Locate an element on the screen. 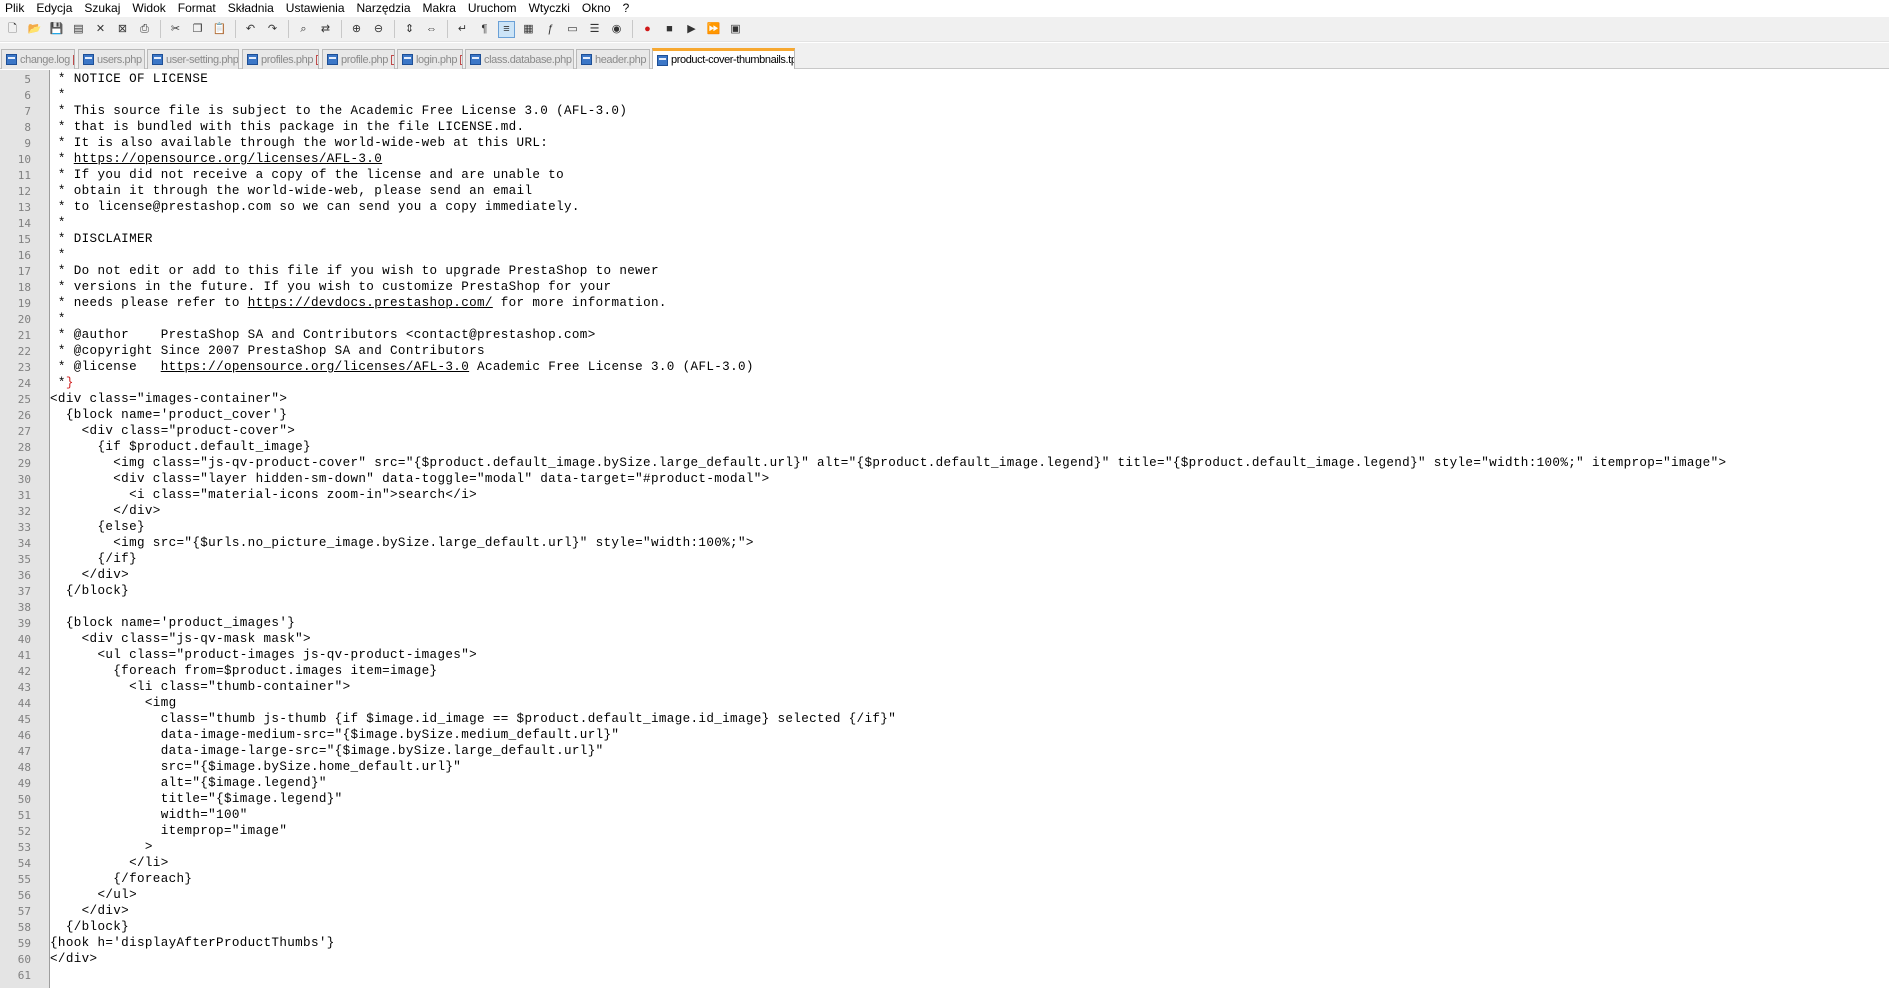 The image size is (1889, 988). menu-item-7: Narzędzia is located at coordinates (384, 8).